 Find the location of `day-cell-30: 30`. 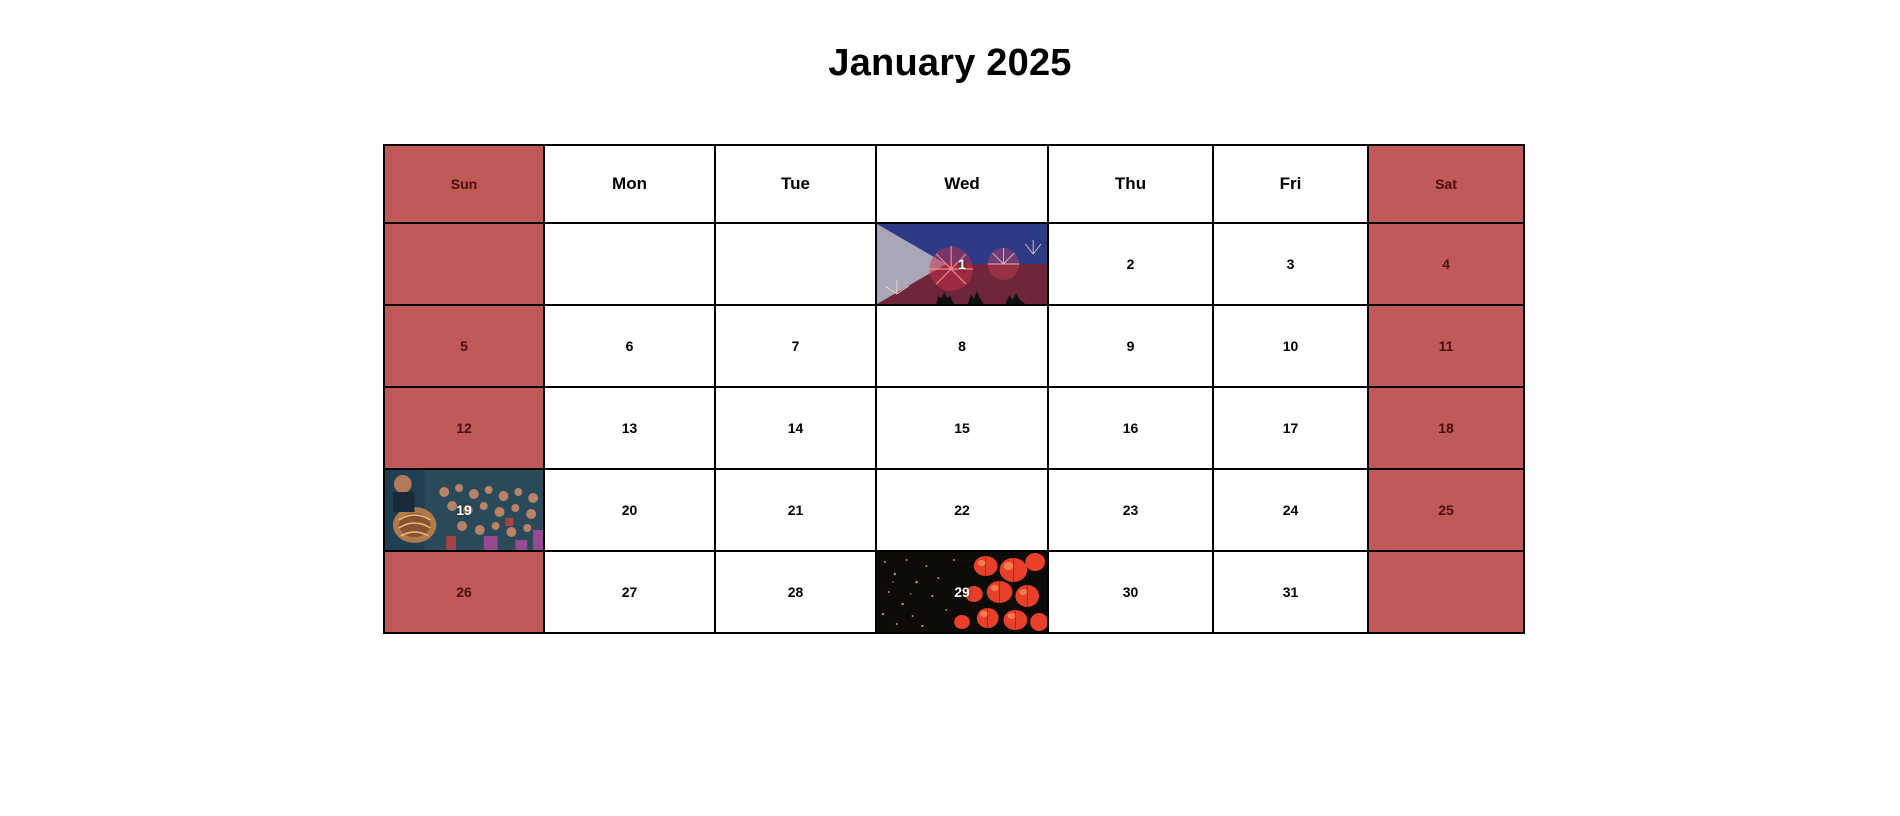

day-cell-30: 30 is located at coordinates (1130, 592).